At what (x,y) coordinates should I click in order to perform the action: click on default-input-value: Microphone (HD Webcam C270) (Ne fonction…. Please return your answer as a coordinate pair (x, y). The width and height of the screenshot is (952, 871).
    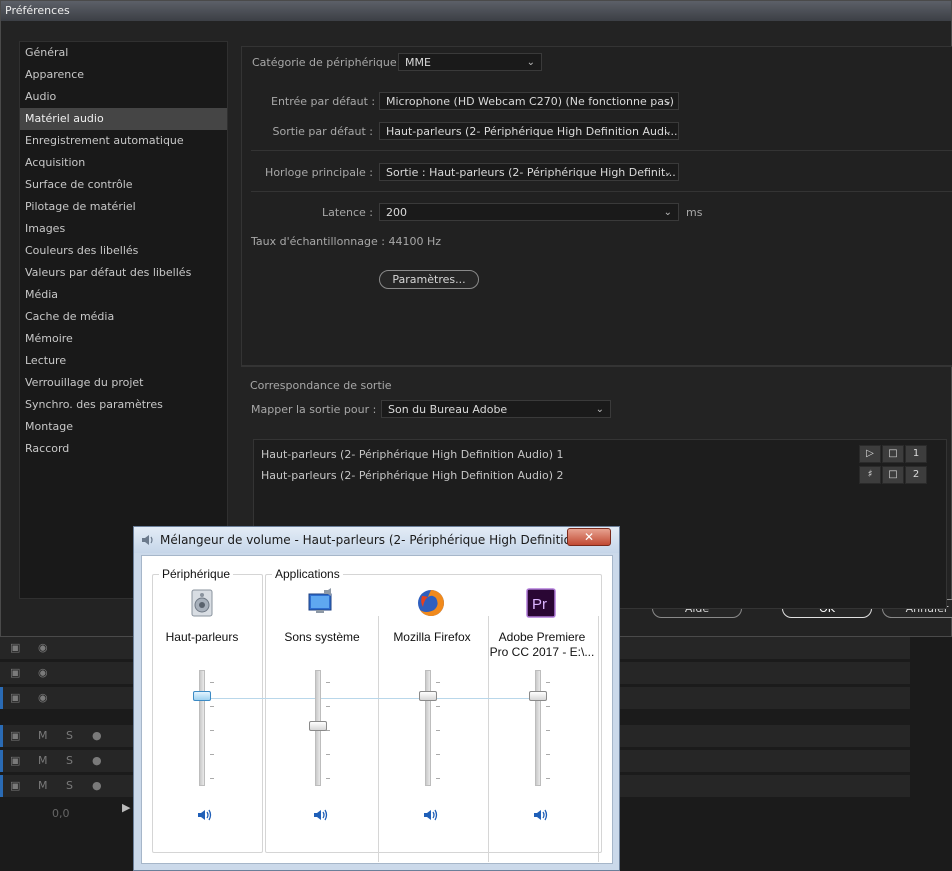
    Looking at the image, I should click on (530, 101).